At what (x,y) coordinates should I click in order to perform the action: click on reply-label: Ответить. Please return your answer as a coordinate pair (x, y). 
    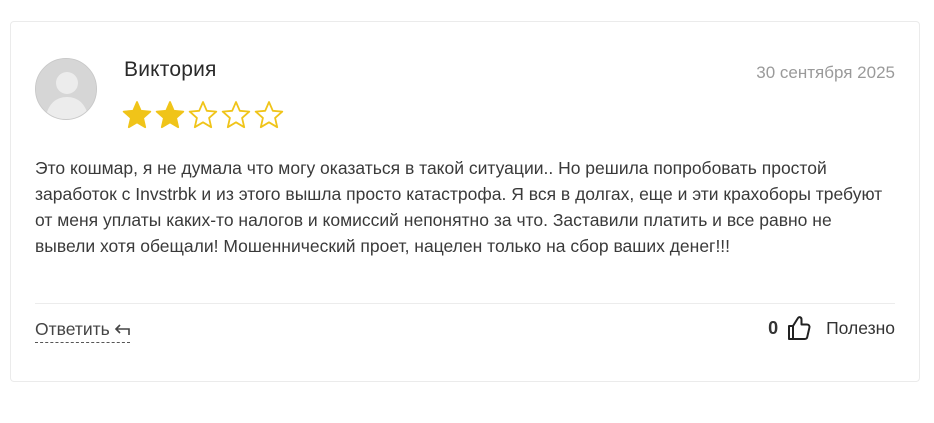
    Looking at the image, I should click on (72, 329).